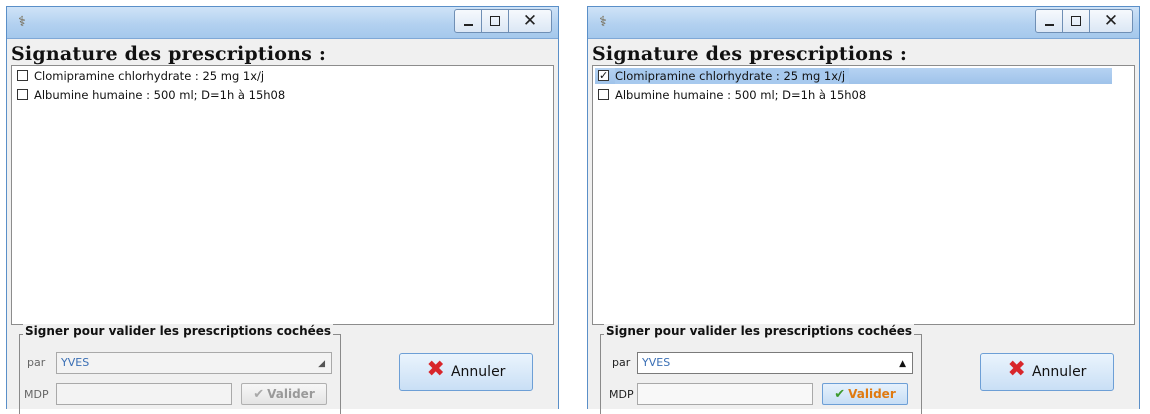  What do you see at coordinates (902, 364) in the screenshot?
I see `dropdown-arrow-icon: ▲` at bounding box center [902, 364].